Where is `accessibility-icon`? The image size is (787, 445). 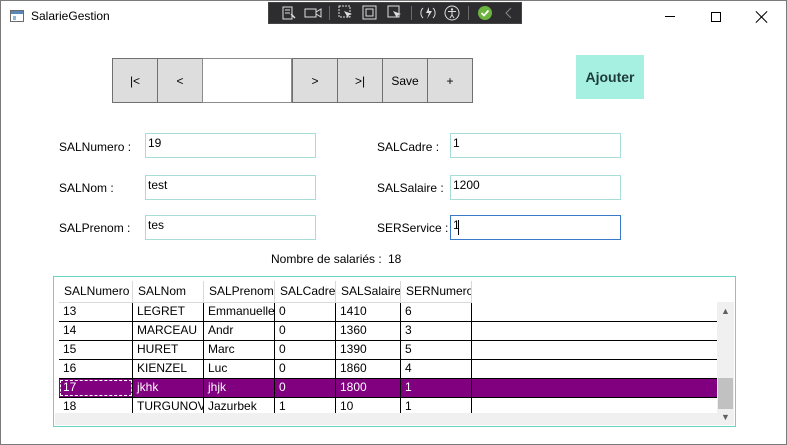 accessibility-icon is located at coordinates (452, 13).